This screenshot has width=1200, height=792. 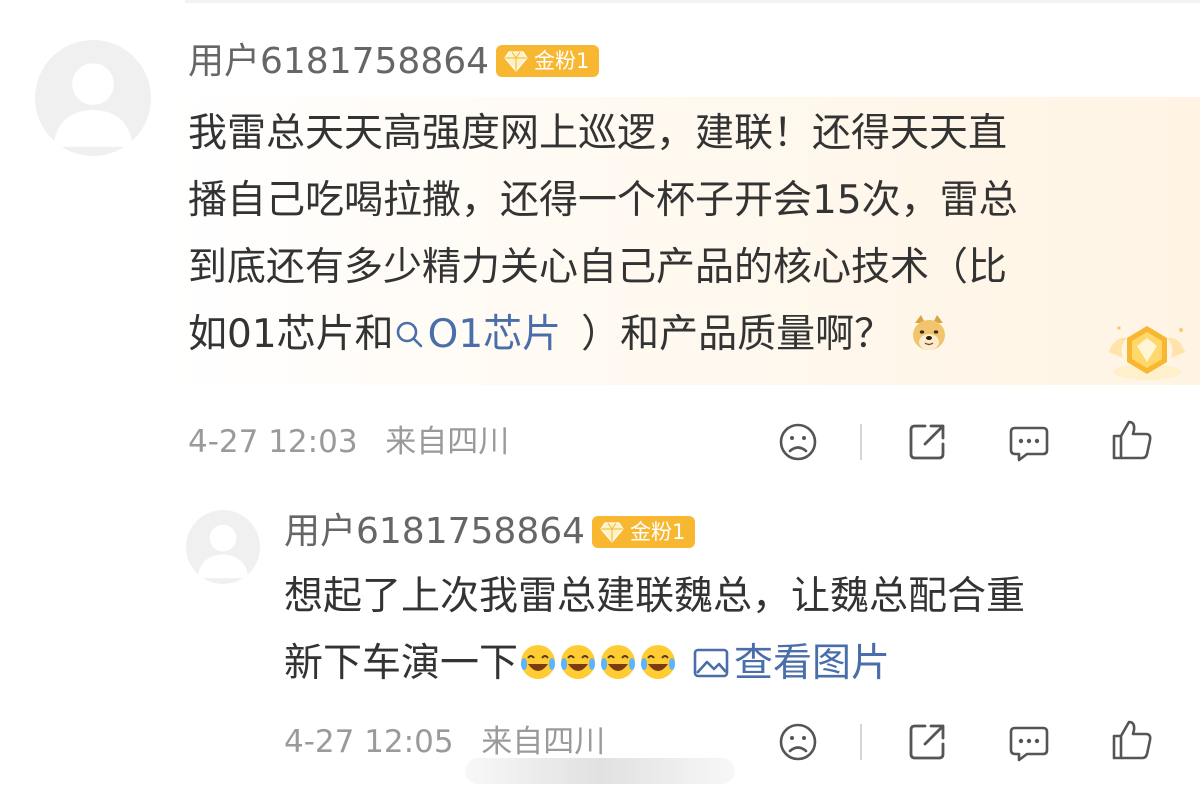 I want to click on reply-dislike-button, so click(x=798, y=742).